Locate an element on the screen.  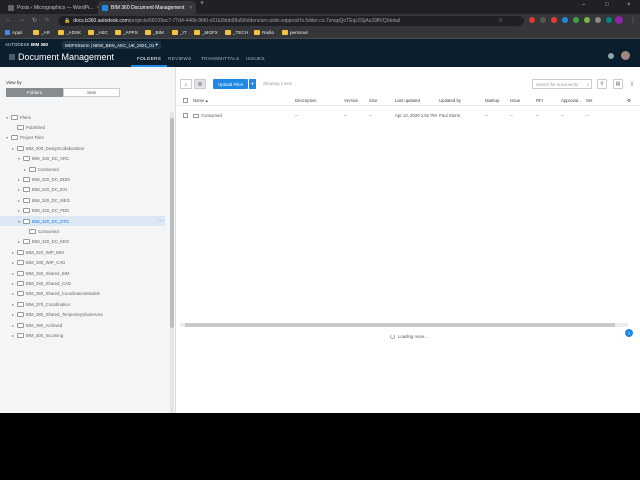
profile-avatar is located at coordinates (619, 20).